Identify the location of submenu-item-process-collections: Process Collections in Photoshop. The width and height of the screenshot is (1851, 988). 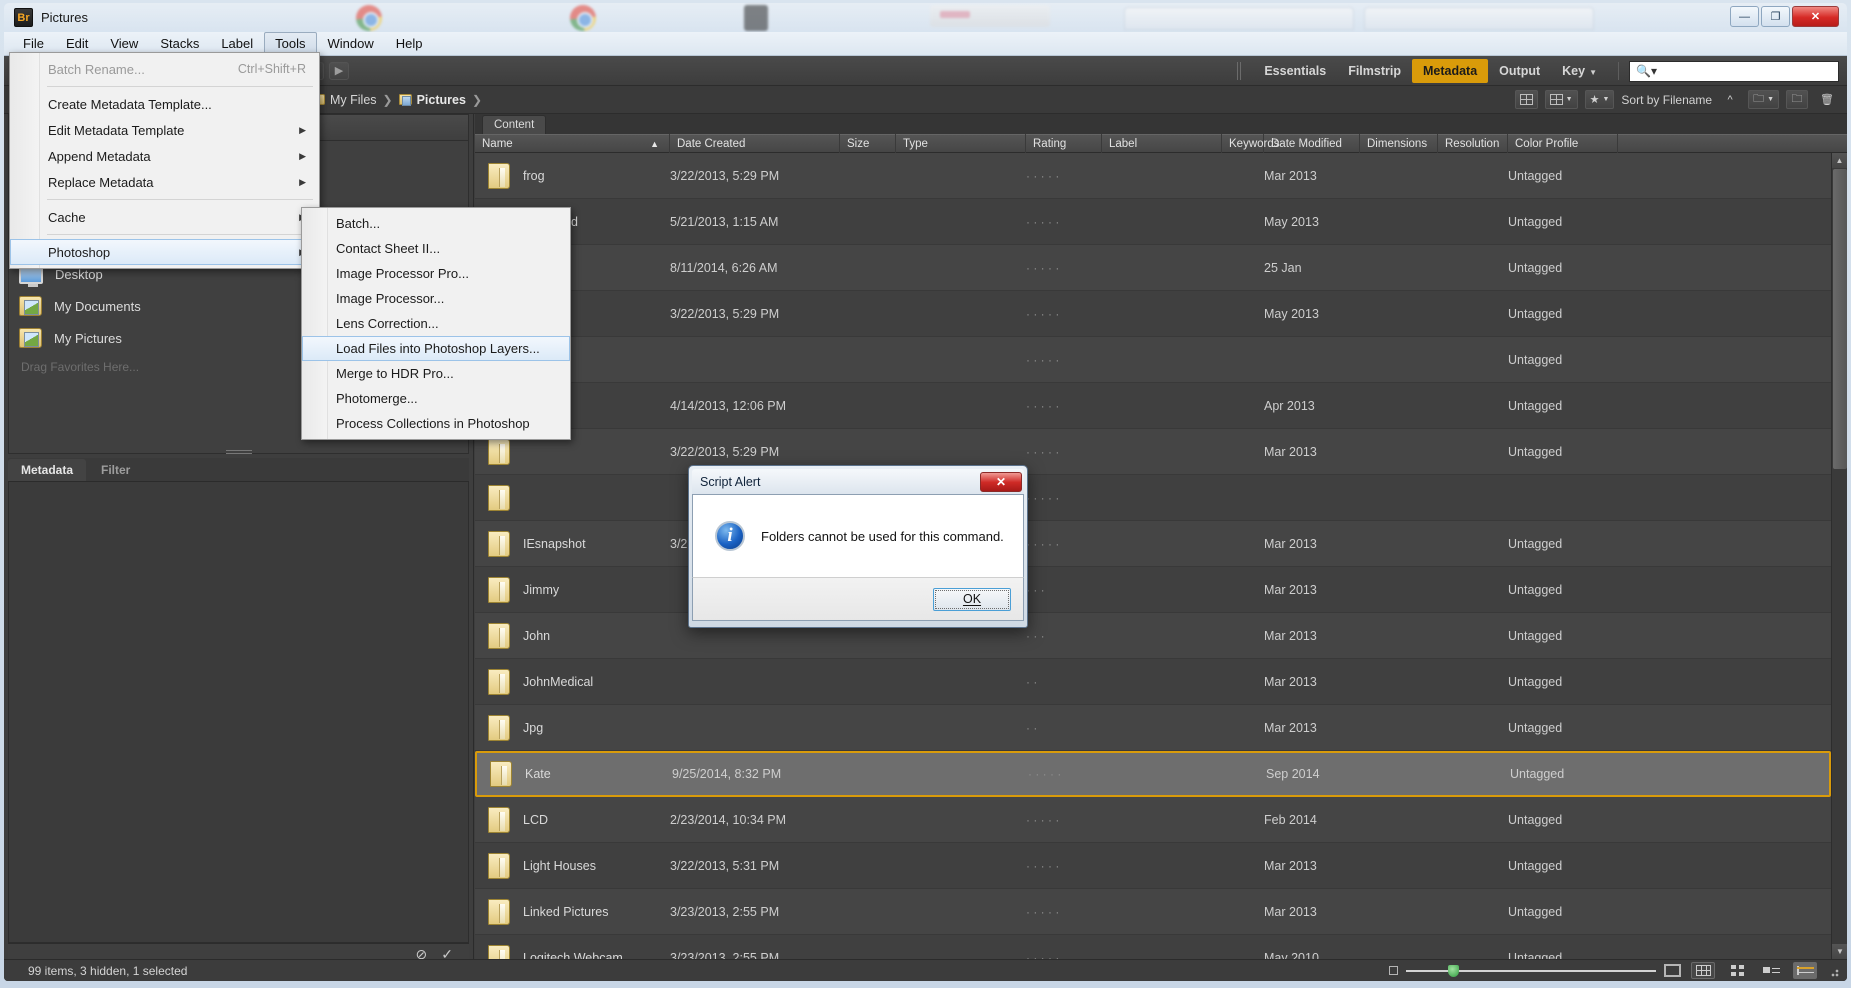
(436, 423).